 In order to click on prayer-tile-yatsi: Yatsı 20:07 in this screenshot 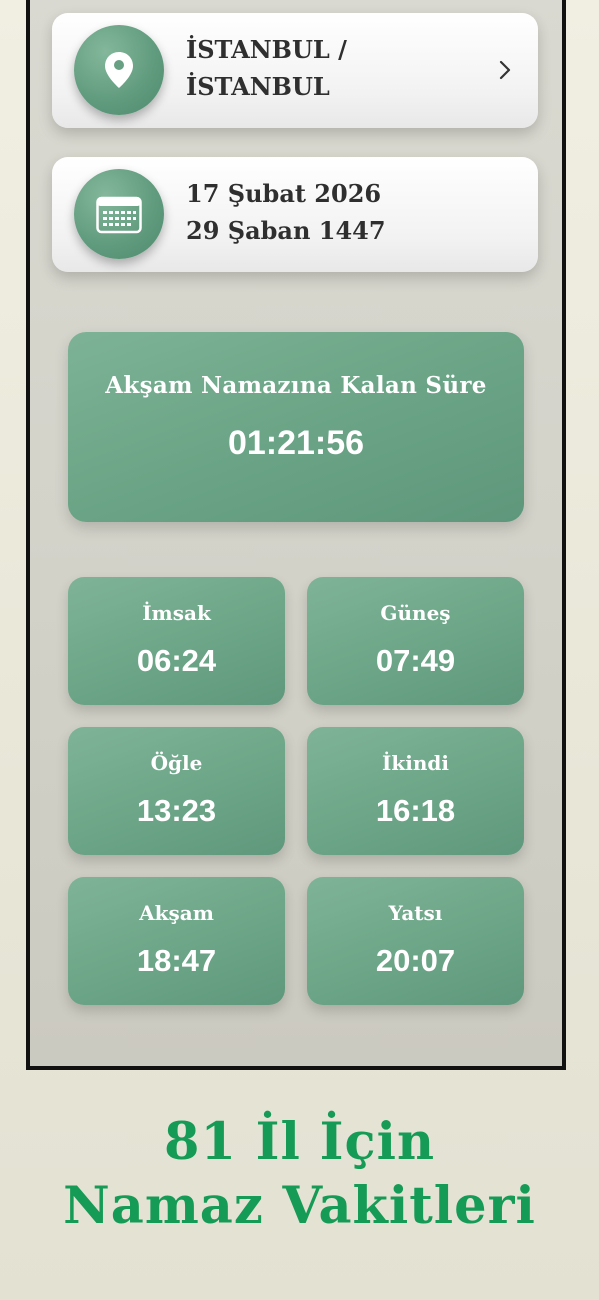, I will do `click(415, 941)`.